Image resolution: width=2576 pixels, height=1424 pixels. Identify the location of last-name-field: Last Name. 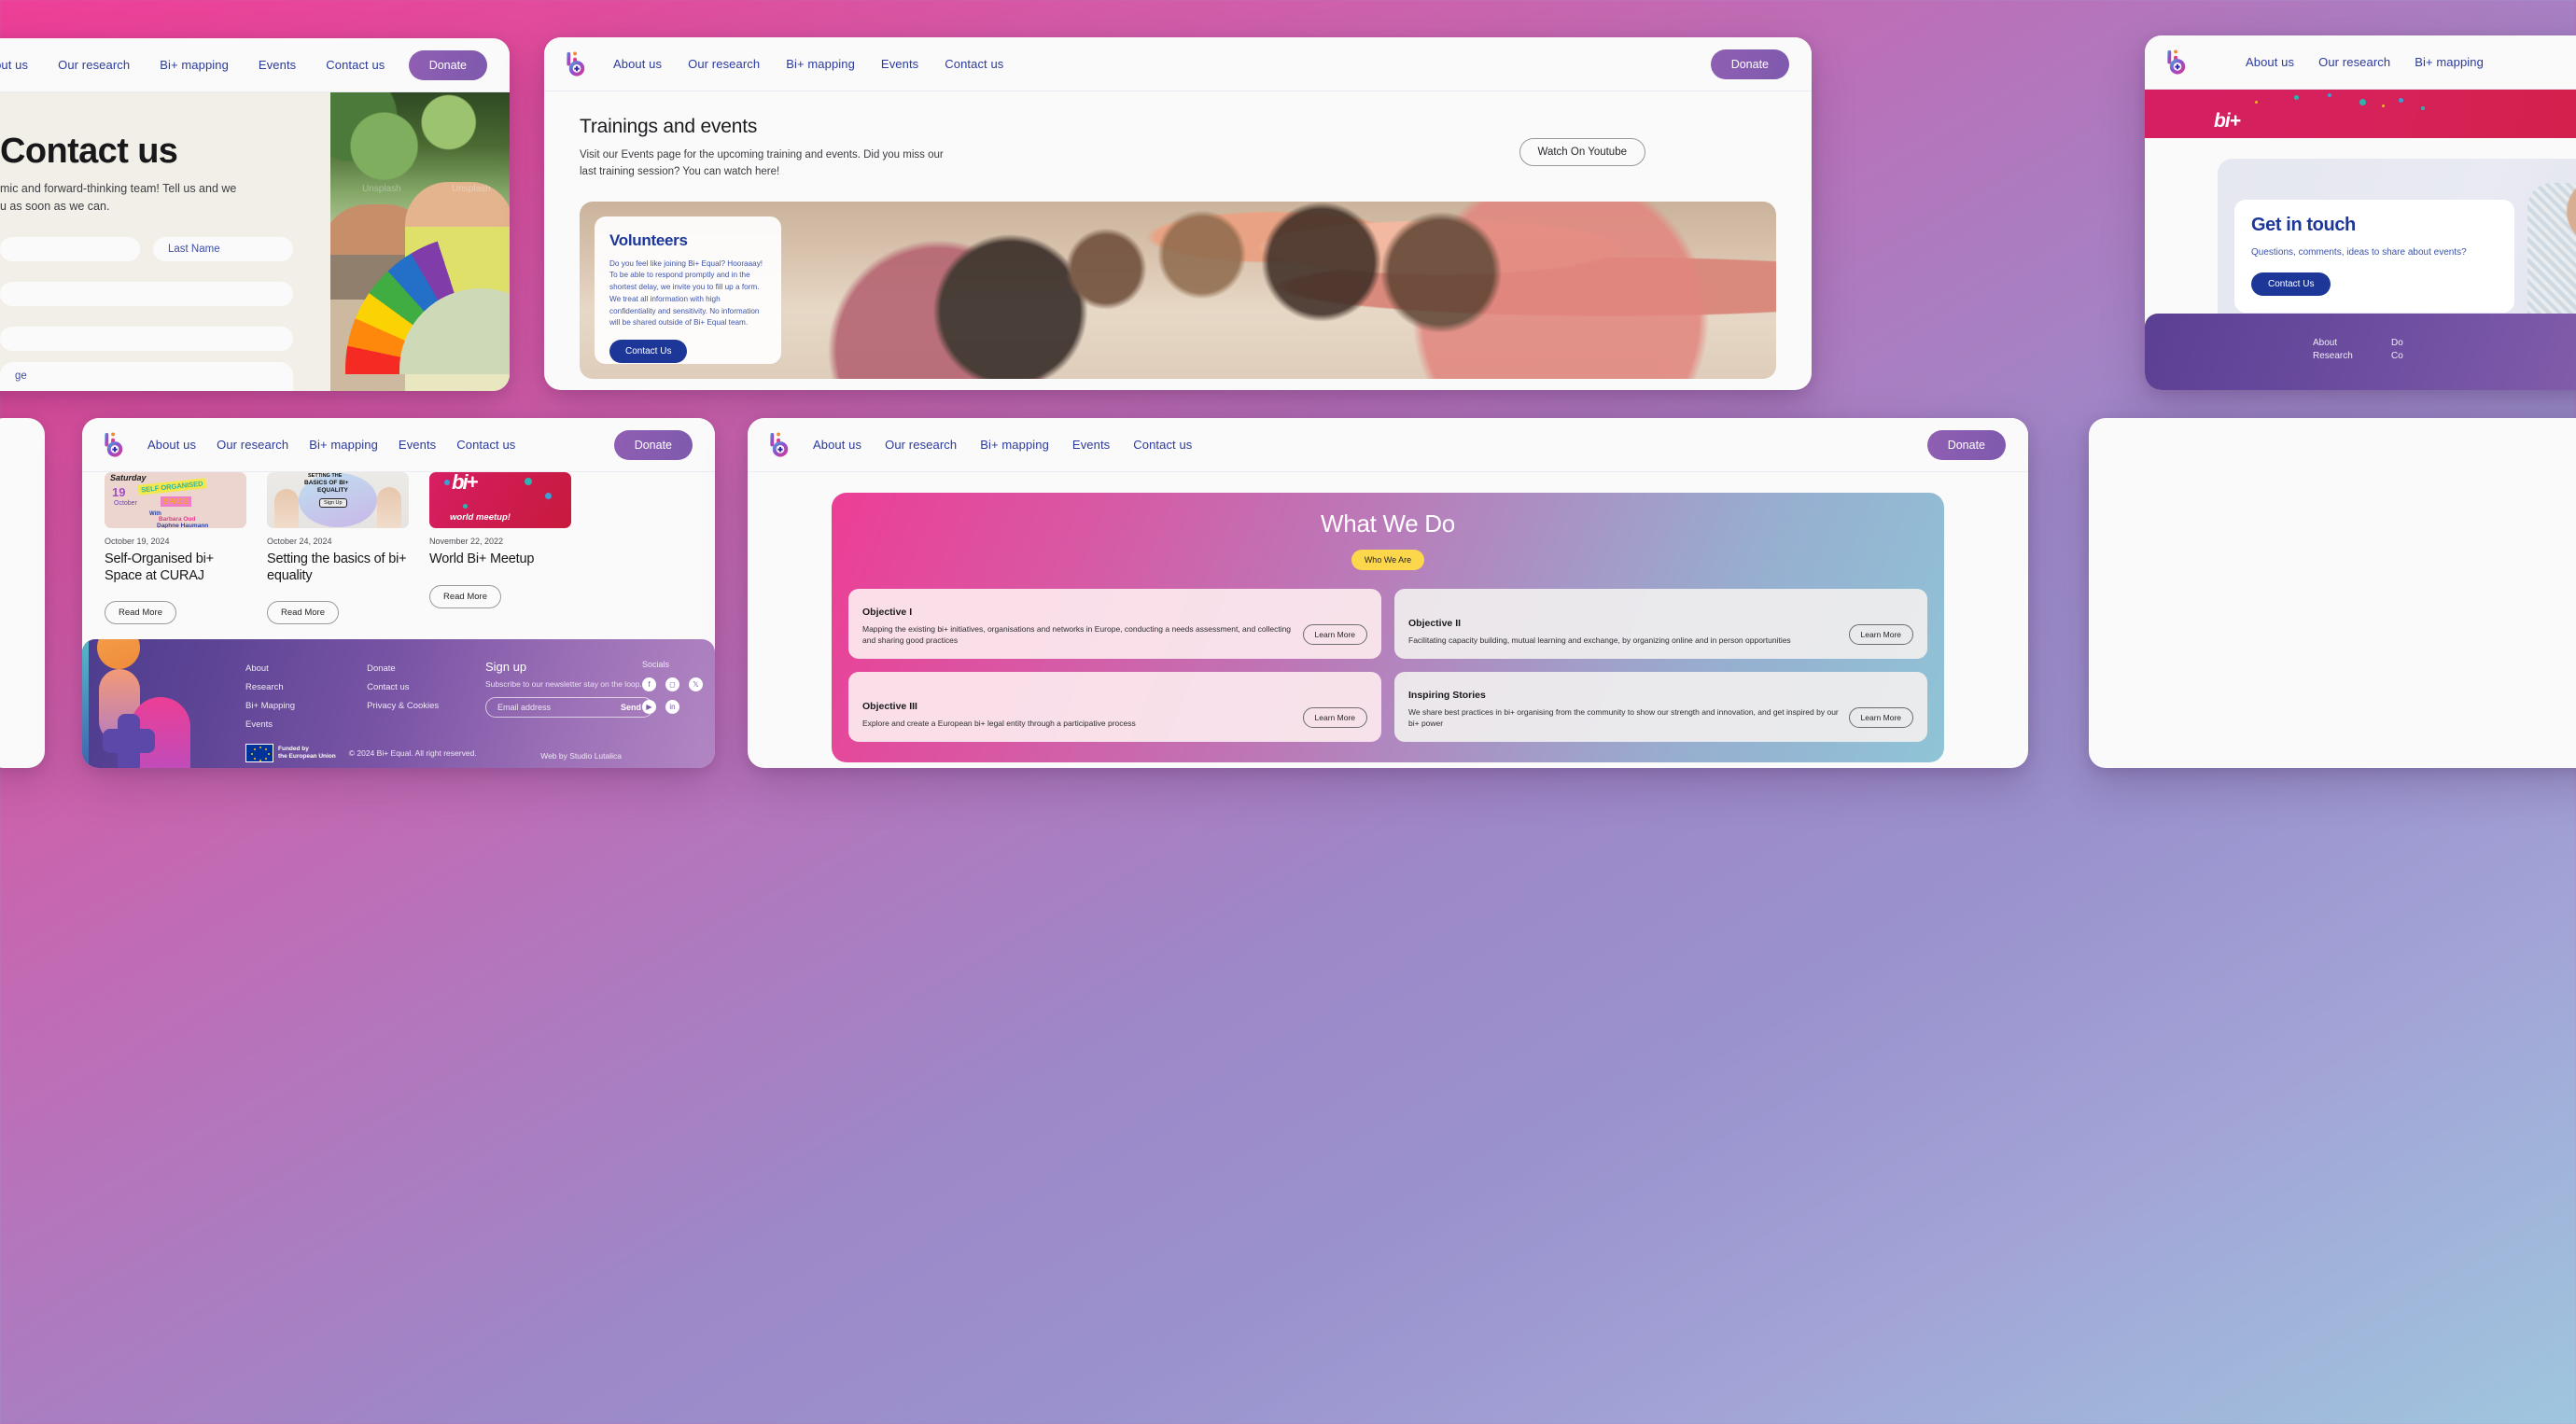
(223, 248).